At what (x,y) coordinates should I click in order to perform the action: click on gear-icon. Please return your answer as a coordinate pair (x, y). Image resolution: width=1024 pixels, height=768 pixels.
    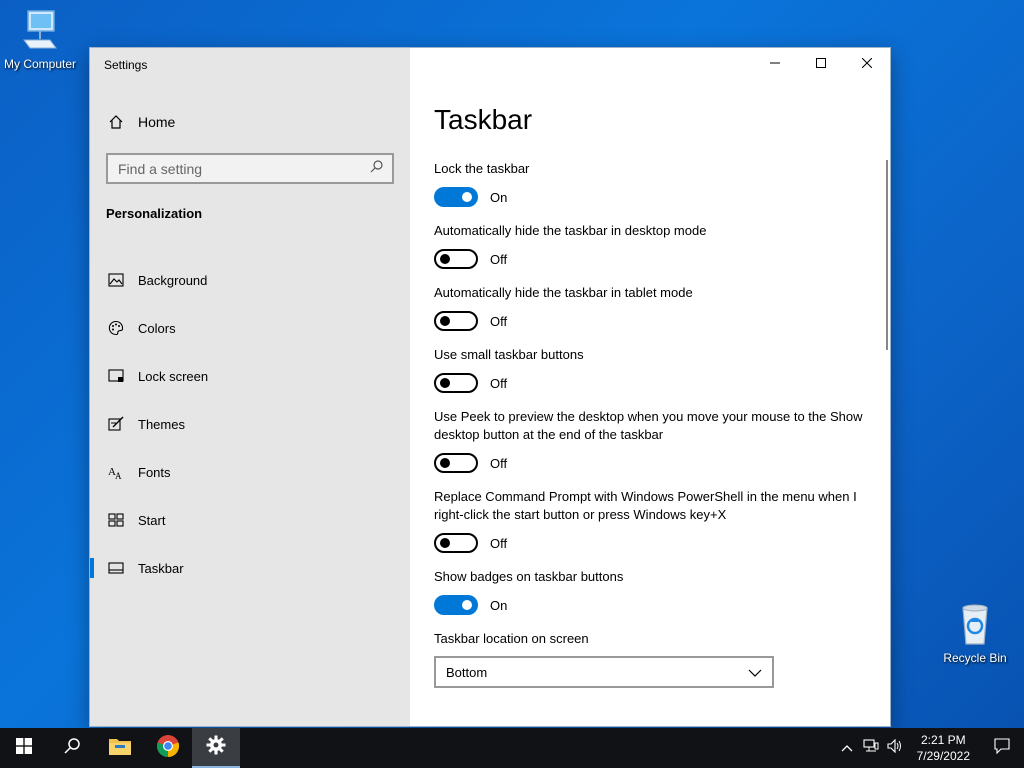
    Looking at the image, I should click on (216, 747).